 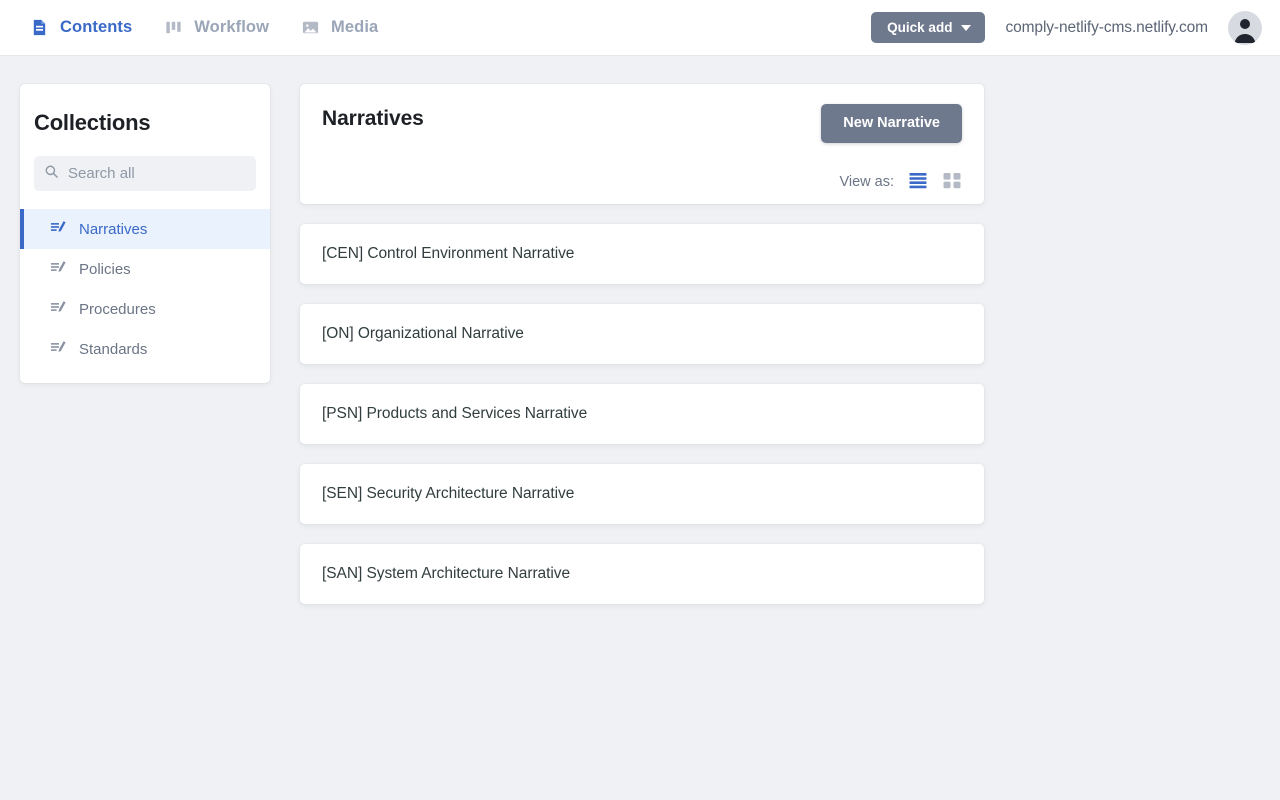 What do you see at coordinates (39, 27) in the screenshot?
I see `document-icon` at bounding box center [39, 27].